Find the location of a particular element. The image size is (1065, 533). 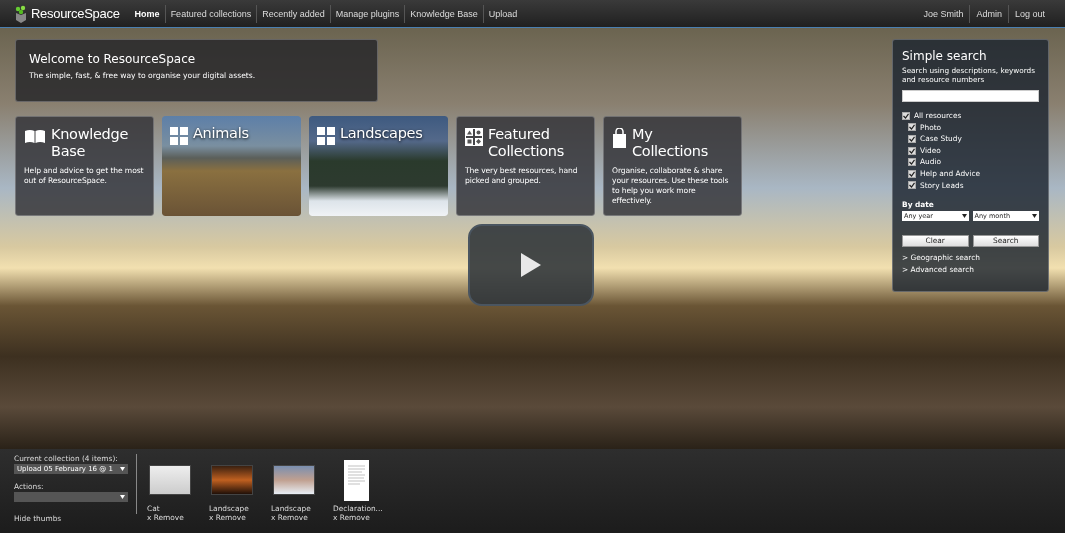

nav-link: Knowledge Base is located at coordinates (443, 13).